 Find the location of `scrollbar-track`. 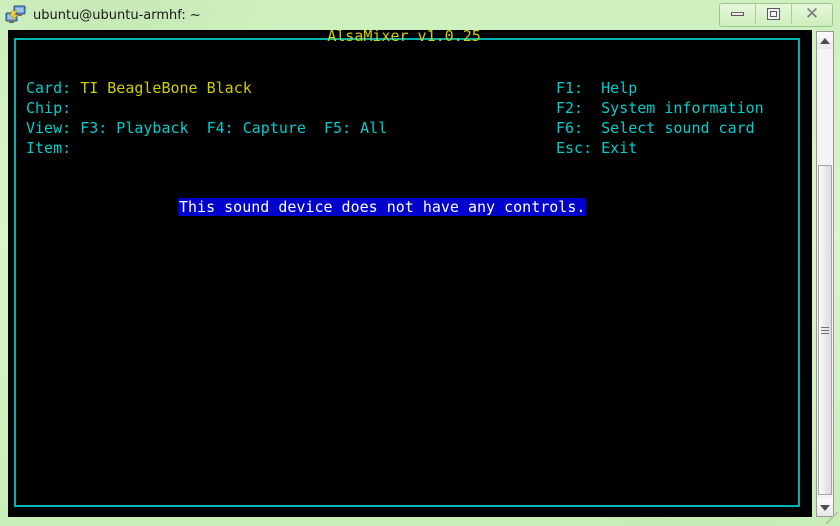

scrollbar-track is located at coordinates (825, 274).